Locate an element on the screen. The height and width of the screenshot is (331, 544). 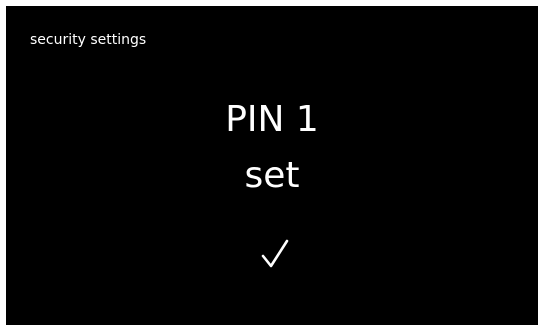
confirmation-line-2: set is located at coordinates (272, 175).